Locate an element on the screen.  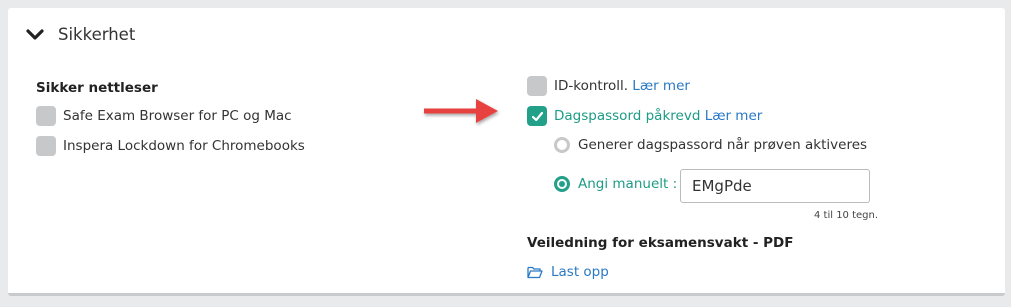
inspera-lockdown-checkbox is located at coordinates (46, 146).